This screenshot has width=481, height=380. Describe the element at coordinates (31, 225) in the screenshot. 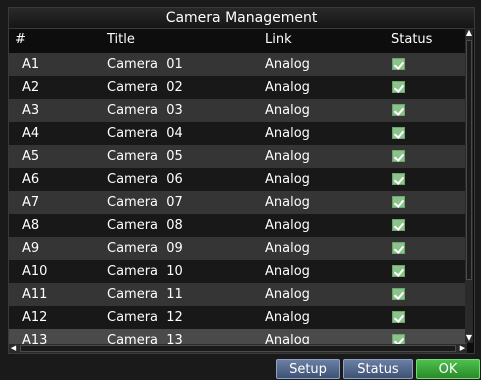

I see `camera-id: A8` at that location.